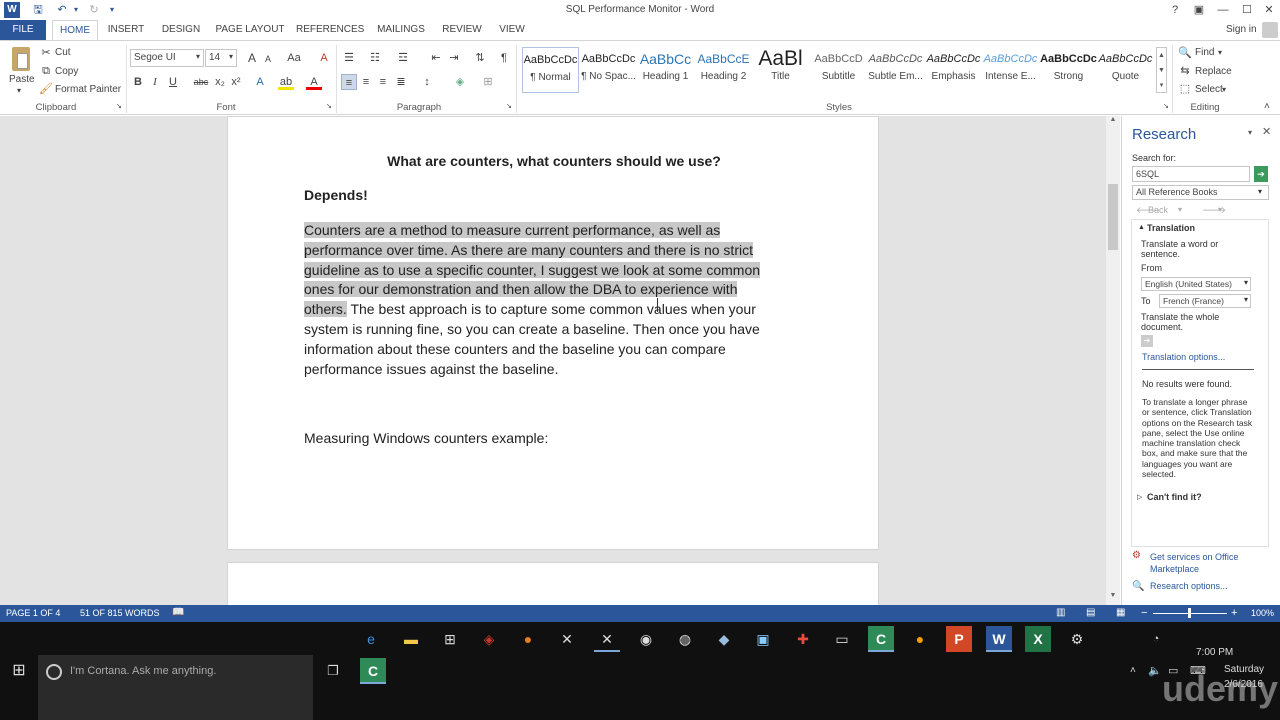 The image size is (1280, 720). I want to click on office-marketplace-link: Get services on Office Marketplace, so click(1205, 563).